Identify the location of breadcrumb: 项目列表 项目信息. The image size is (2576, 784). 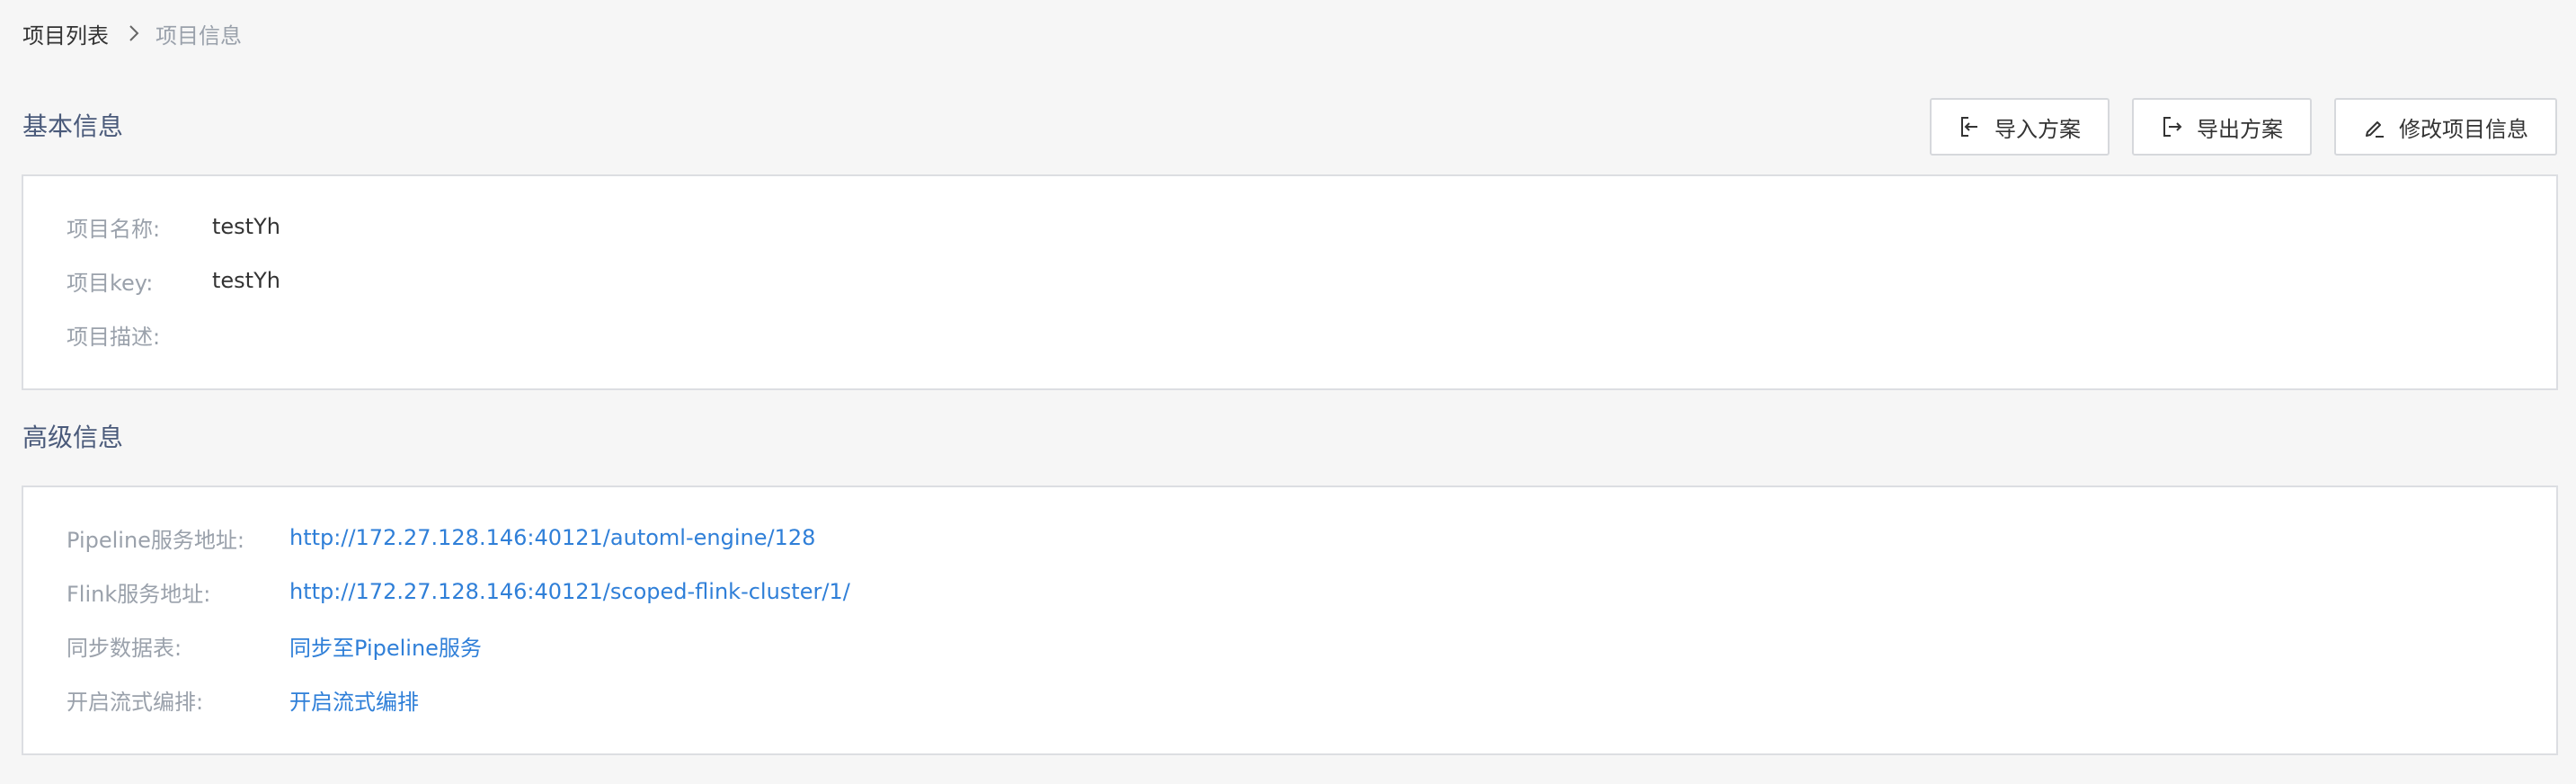
(132, 33).